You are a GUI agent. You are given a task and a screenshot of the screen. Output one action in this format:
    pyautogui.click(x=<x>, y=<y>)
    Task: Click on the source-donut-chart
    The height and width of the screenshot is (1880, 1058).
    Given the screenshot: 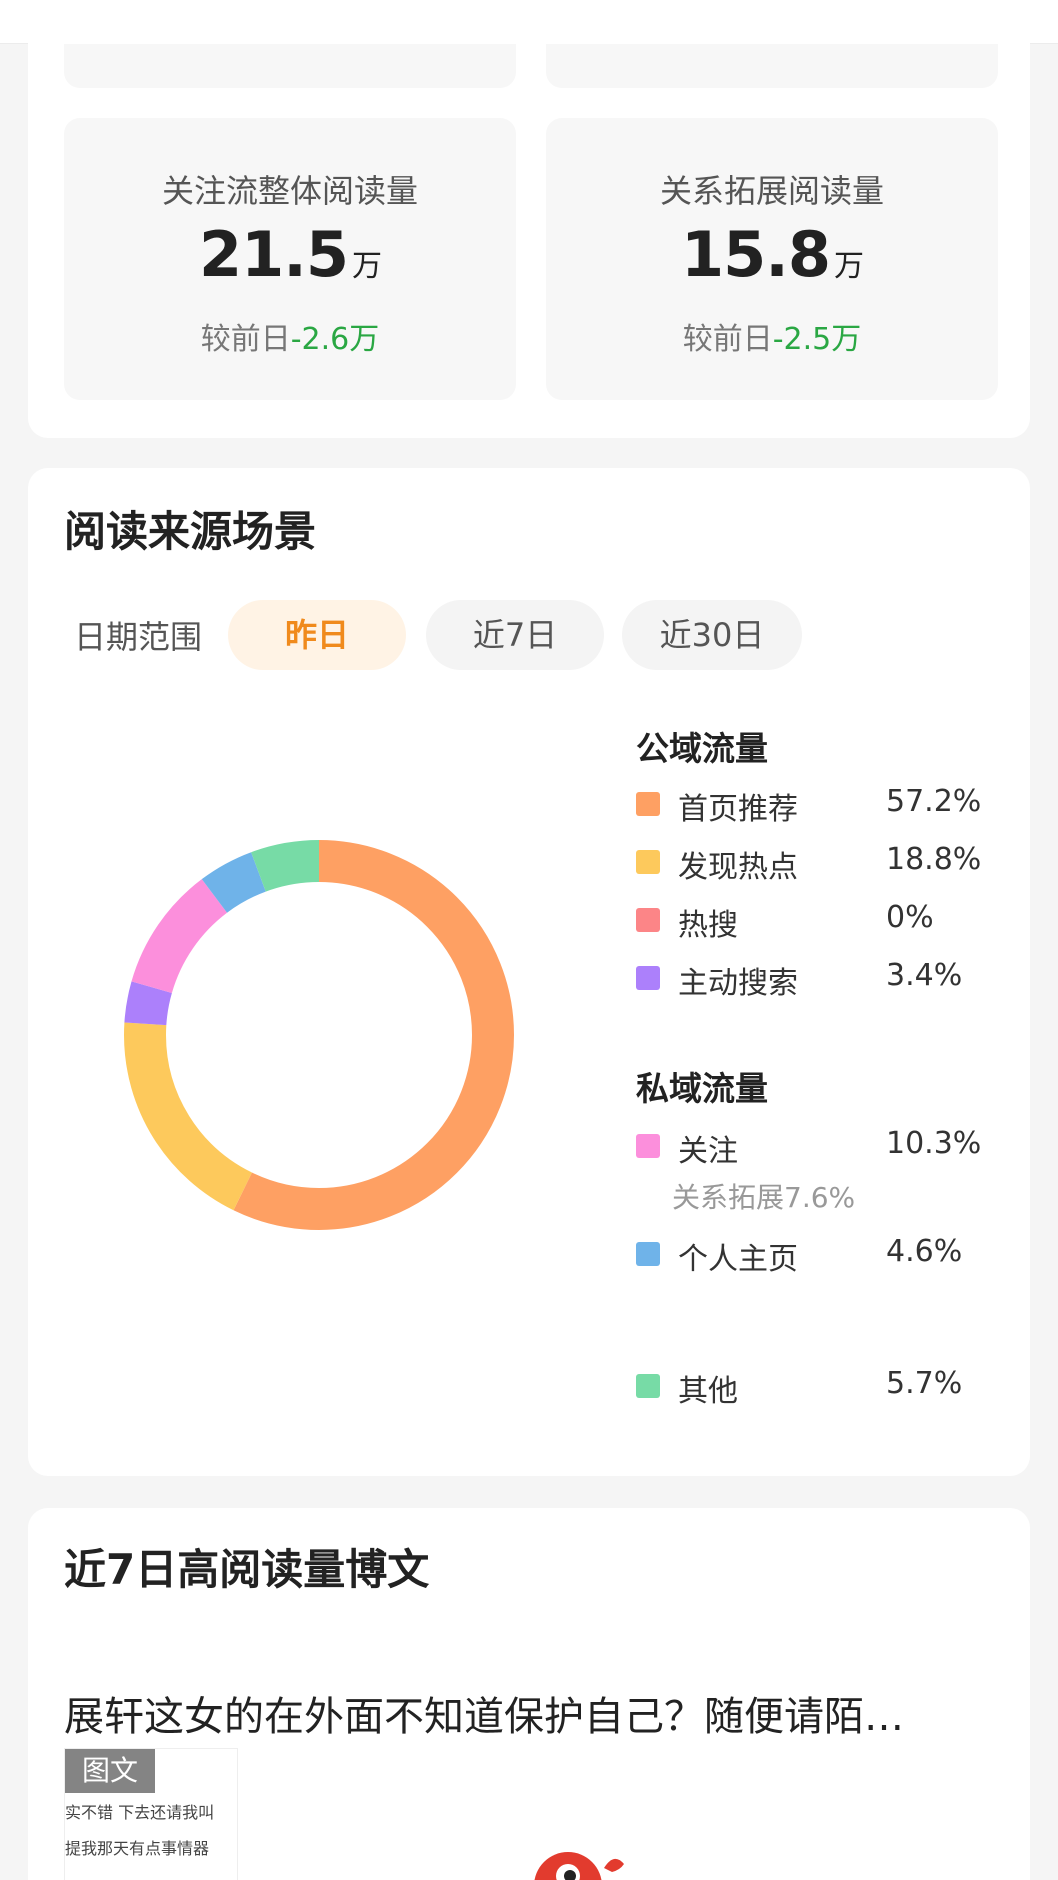 What is the action you would take?
    pyautogui.click(x=319, y=1035)
    